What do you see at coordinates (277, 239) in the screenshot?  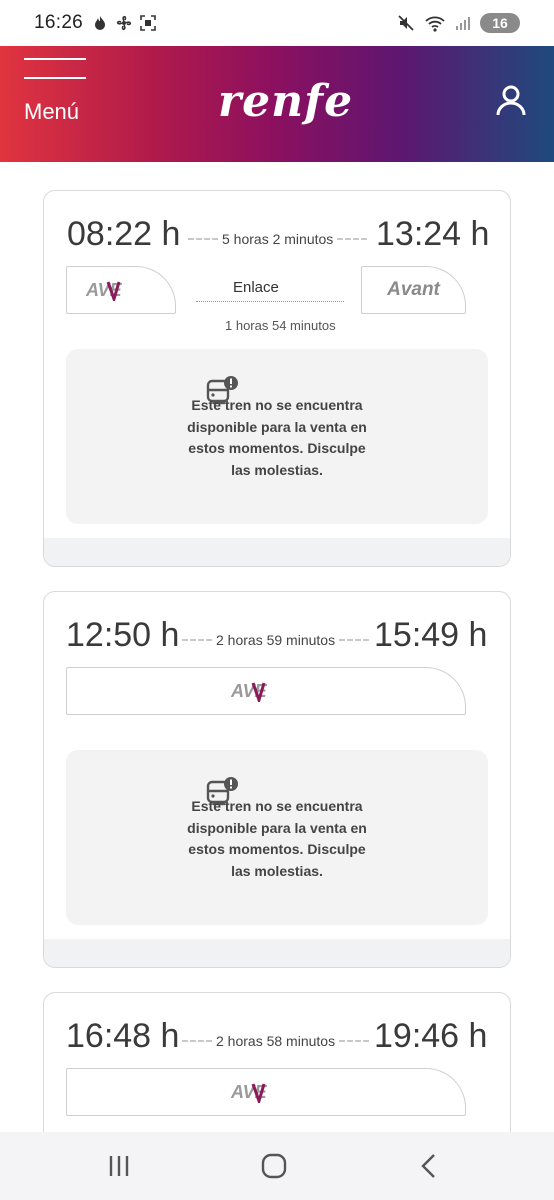 I see `trip-duration: 5 horas 2 minutos` at bounding box center [277, 239].